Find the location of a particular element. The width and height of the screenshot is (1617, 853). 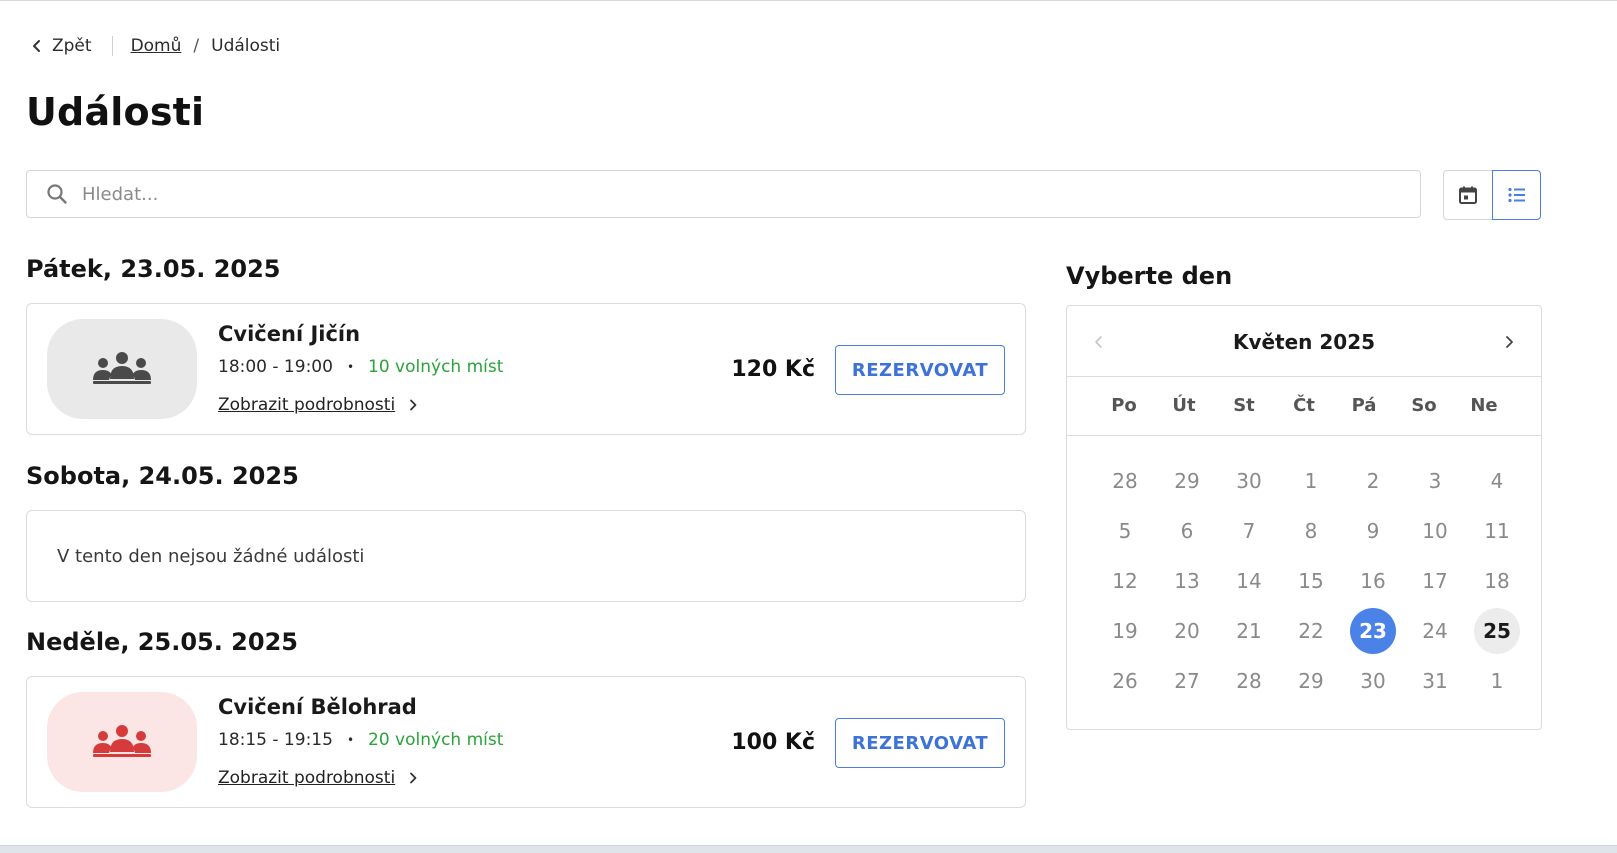

calendar-day-number: 20 is located at coordinates (1187, 631).